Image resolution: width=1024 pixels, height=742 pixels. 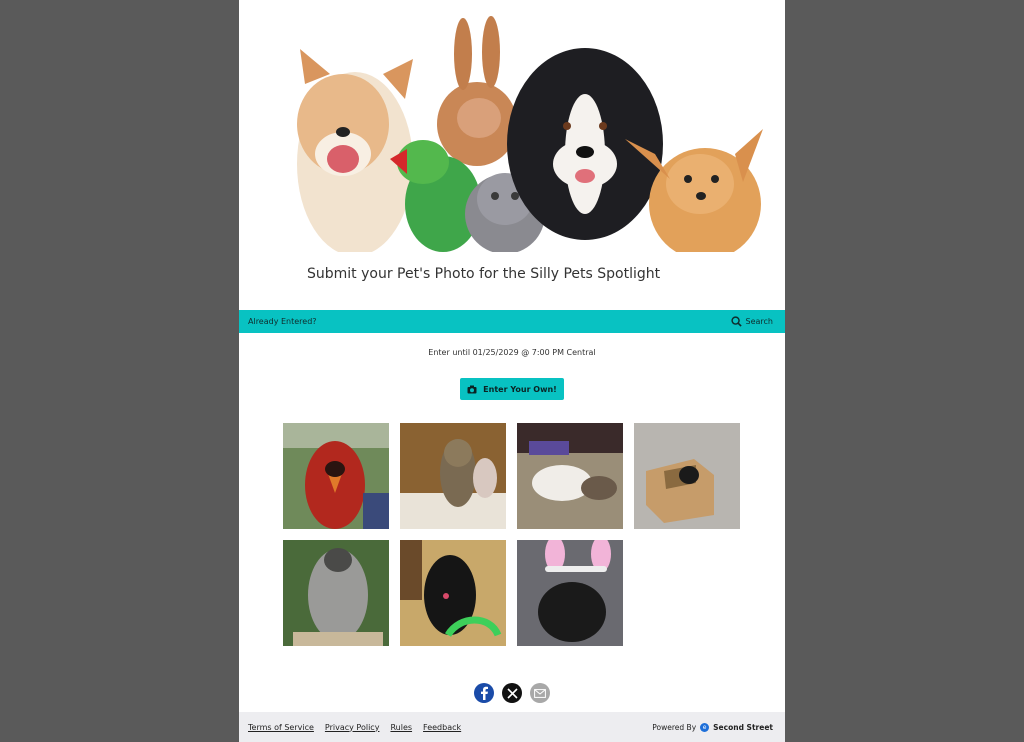 What do you see at coordinates (512, 352) in the screenshot?
I see `deadline-text: Enter until 01/25/2029 @ 7:00 PM Central` at bounding box center [512, 352].